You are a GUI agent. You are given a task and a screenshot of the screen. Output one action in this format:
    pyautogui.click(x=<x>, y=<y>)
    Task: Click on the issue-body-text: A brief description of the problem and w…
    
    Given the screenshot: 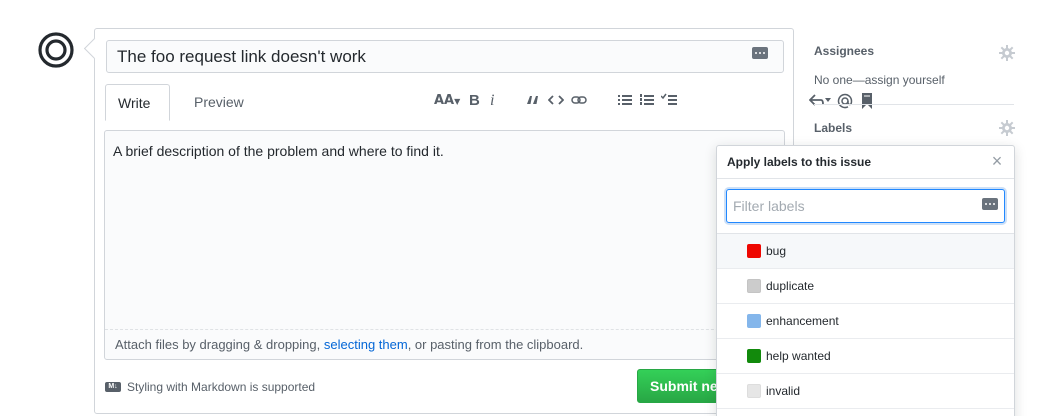 What is the action you would take?
    pyautogui.click(x=278, y=151)
    